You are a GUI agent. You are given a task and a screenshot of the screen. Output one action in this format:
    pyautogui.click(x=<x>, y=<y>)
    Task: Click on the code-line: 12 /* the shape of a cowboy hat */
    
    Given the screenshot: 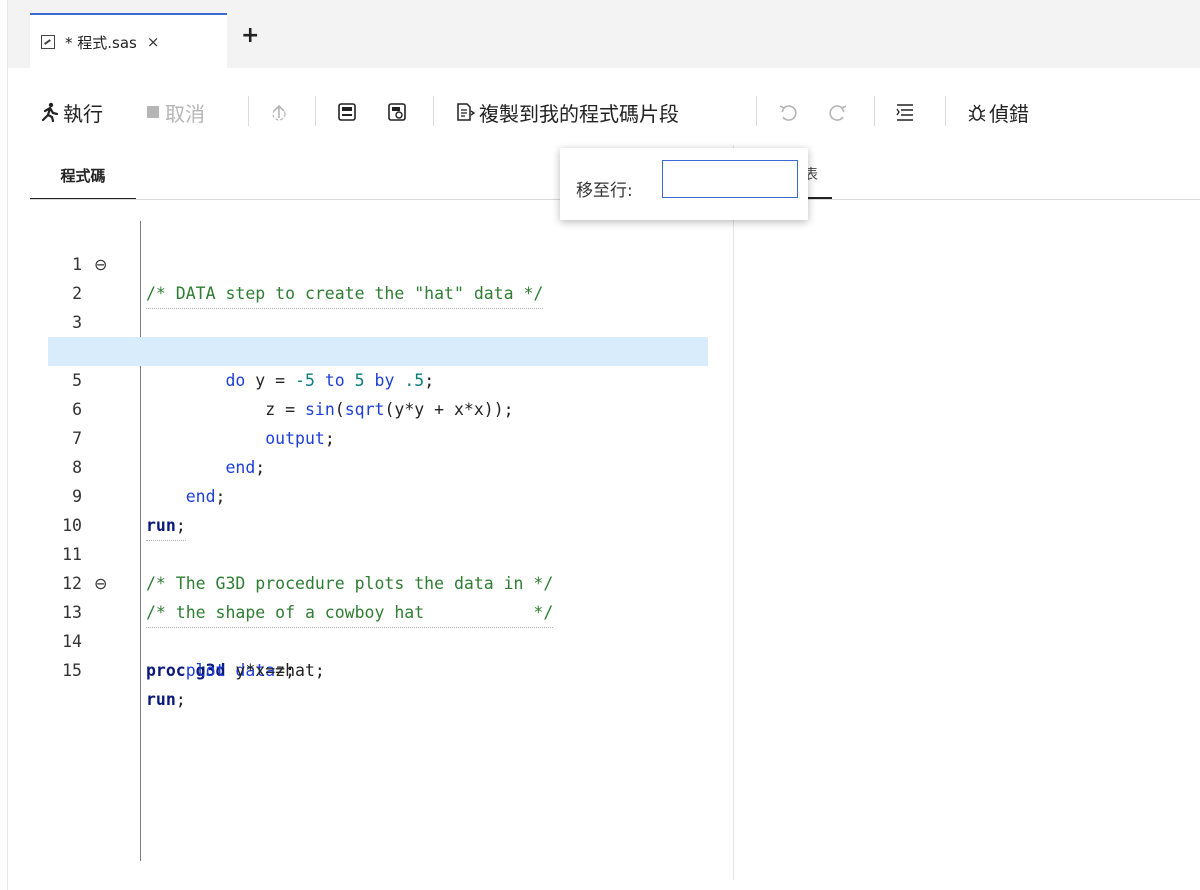 What is the action you would take?
    pyautogui.click(x=378, y=584)
    